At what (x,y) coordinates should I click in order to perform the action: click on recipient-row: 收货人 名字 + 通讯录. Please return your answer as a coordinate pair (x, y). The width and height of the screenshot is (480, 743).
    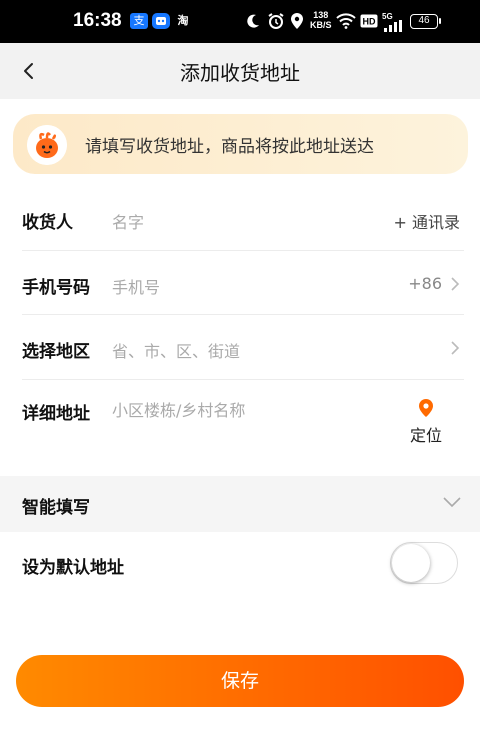
    Looking at the image, I should click on (243, 218).